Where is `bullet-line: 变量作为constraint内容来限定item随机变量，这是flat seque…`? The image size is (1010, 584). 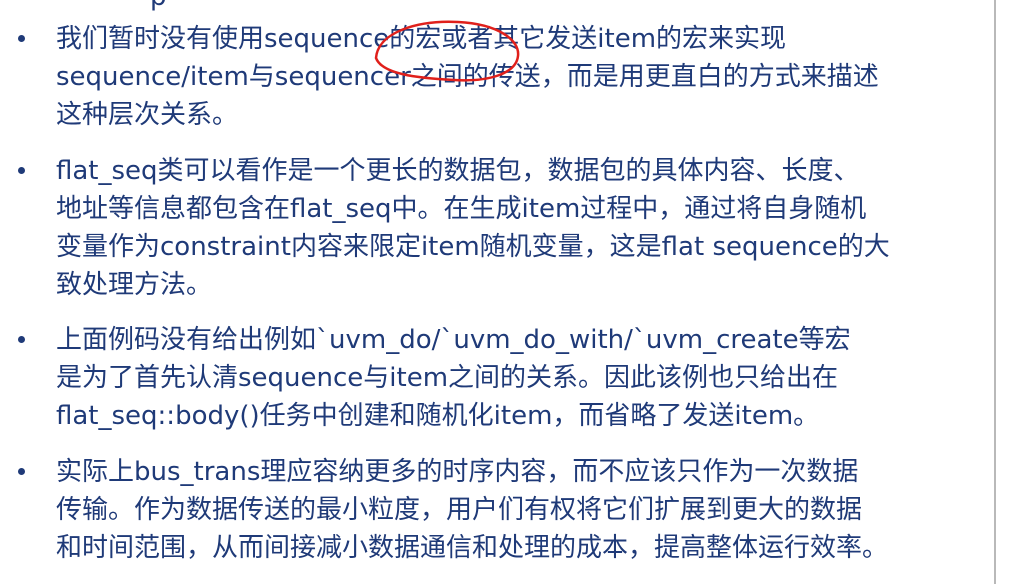
bullet-line: 变量作为constraint内容来限定item随机变量，这是flat seque… is located at coordinates (473, 247).